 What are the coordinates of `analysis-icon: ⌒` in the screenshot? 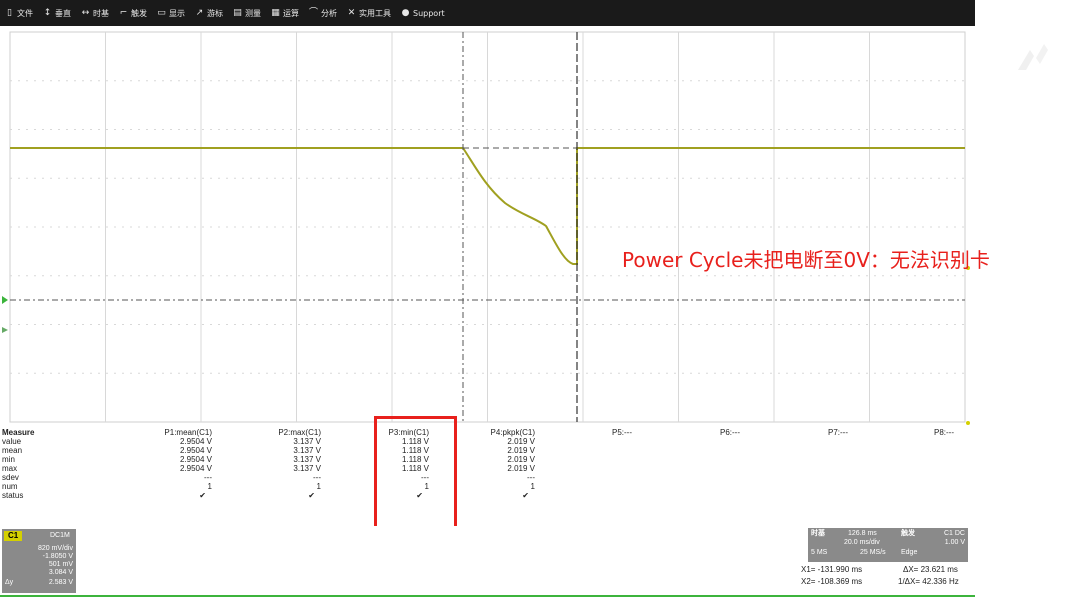 It's located at (314, 12).